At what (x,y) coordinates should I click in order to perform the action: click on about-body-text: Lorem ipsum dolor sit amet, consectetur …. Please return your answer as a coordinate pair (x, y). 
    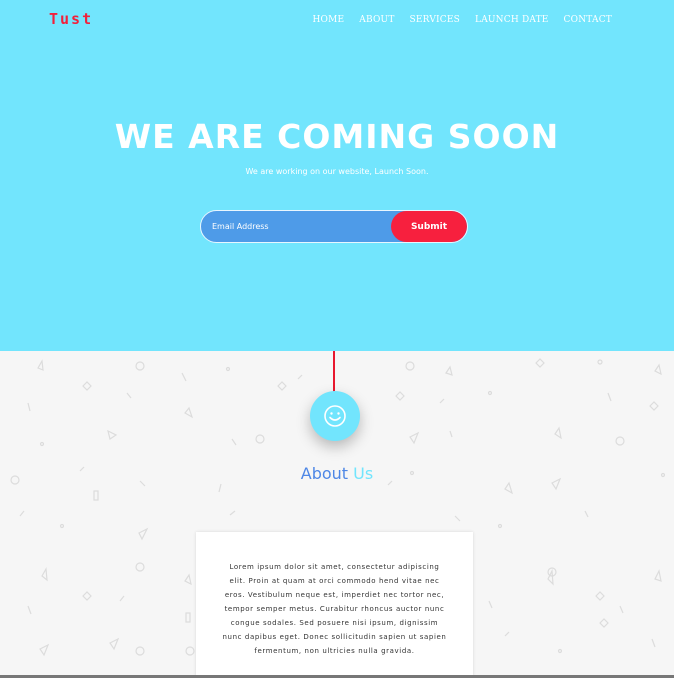
    Looking at the image, I should click on (334, 609).